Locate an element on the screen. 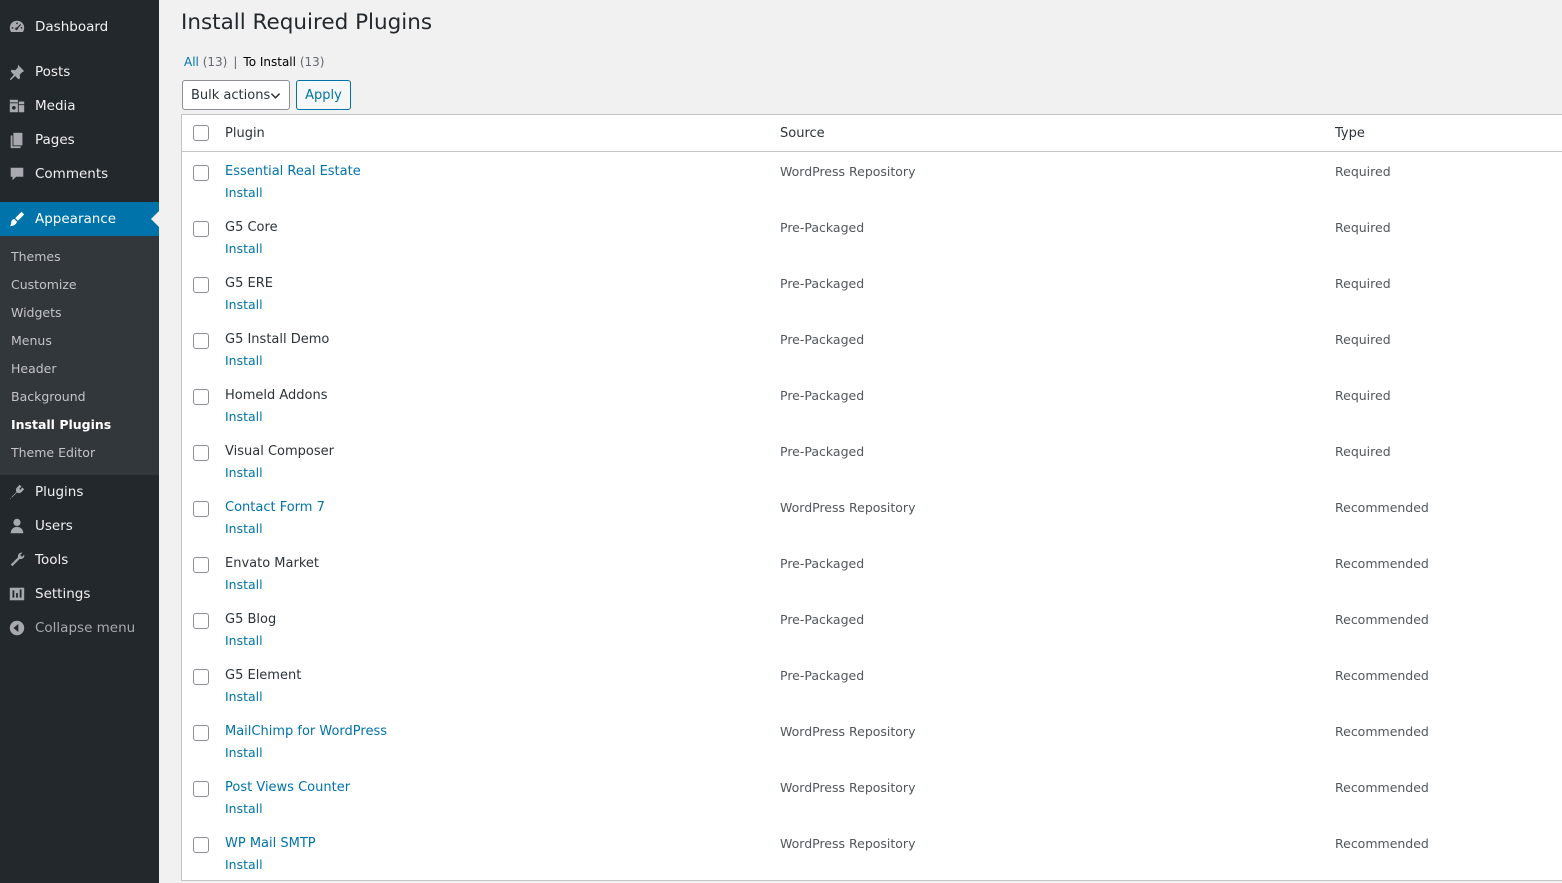 This screenshot has height=883, width=1562. filter-to-install-link: To Install (13) is located at coordinates (283, 62).